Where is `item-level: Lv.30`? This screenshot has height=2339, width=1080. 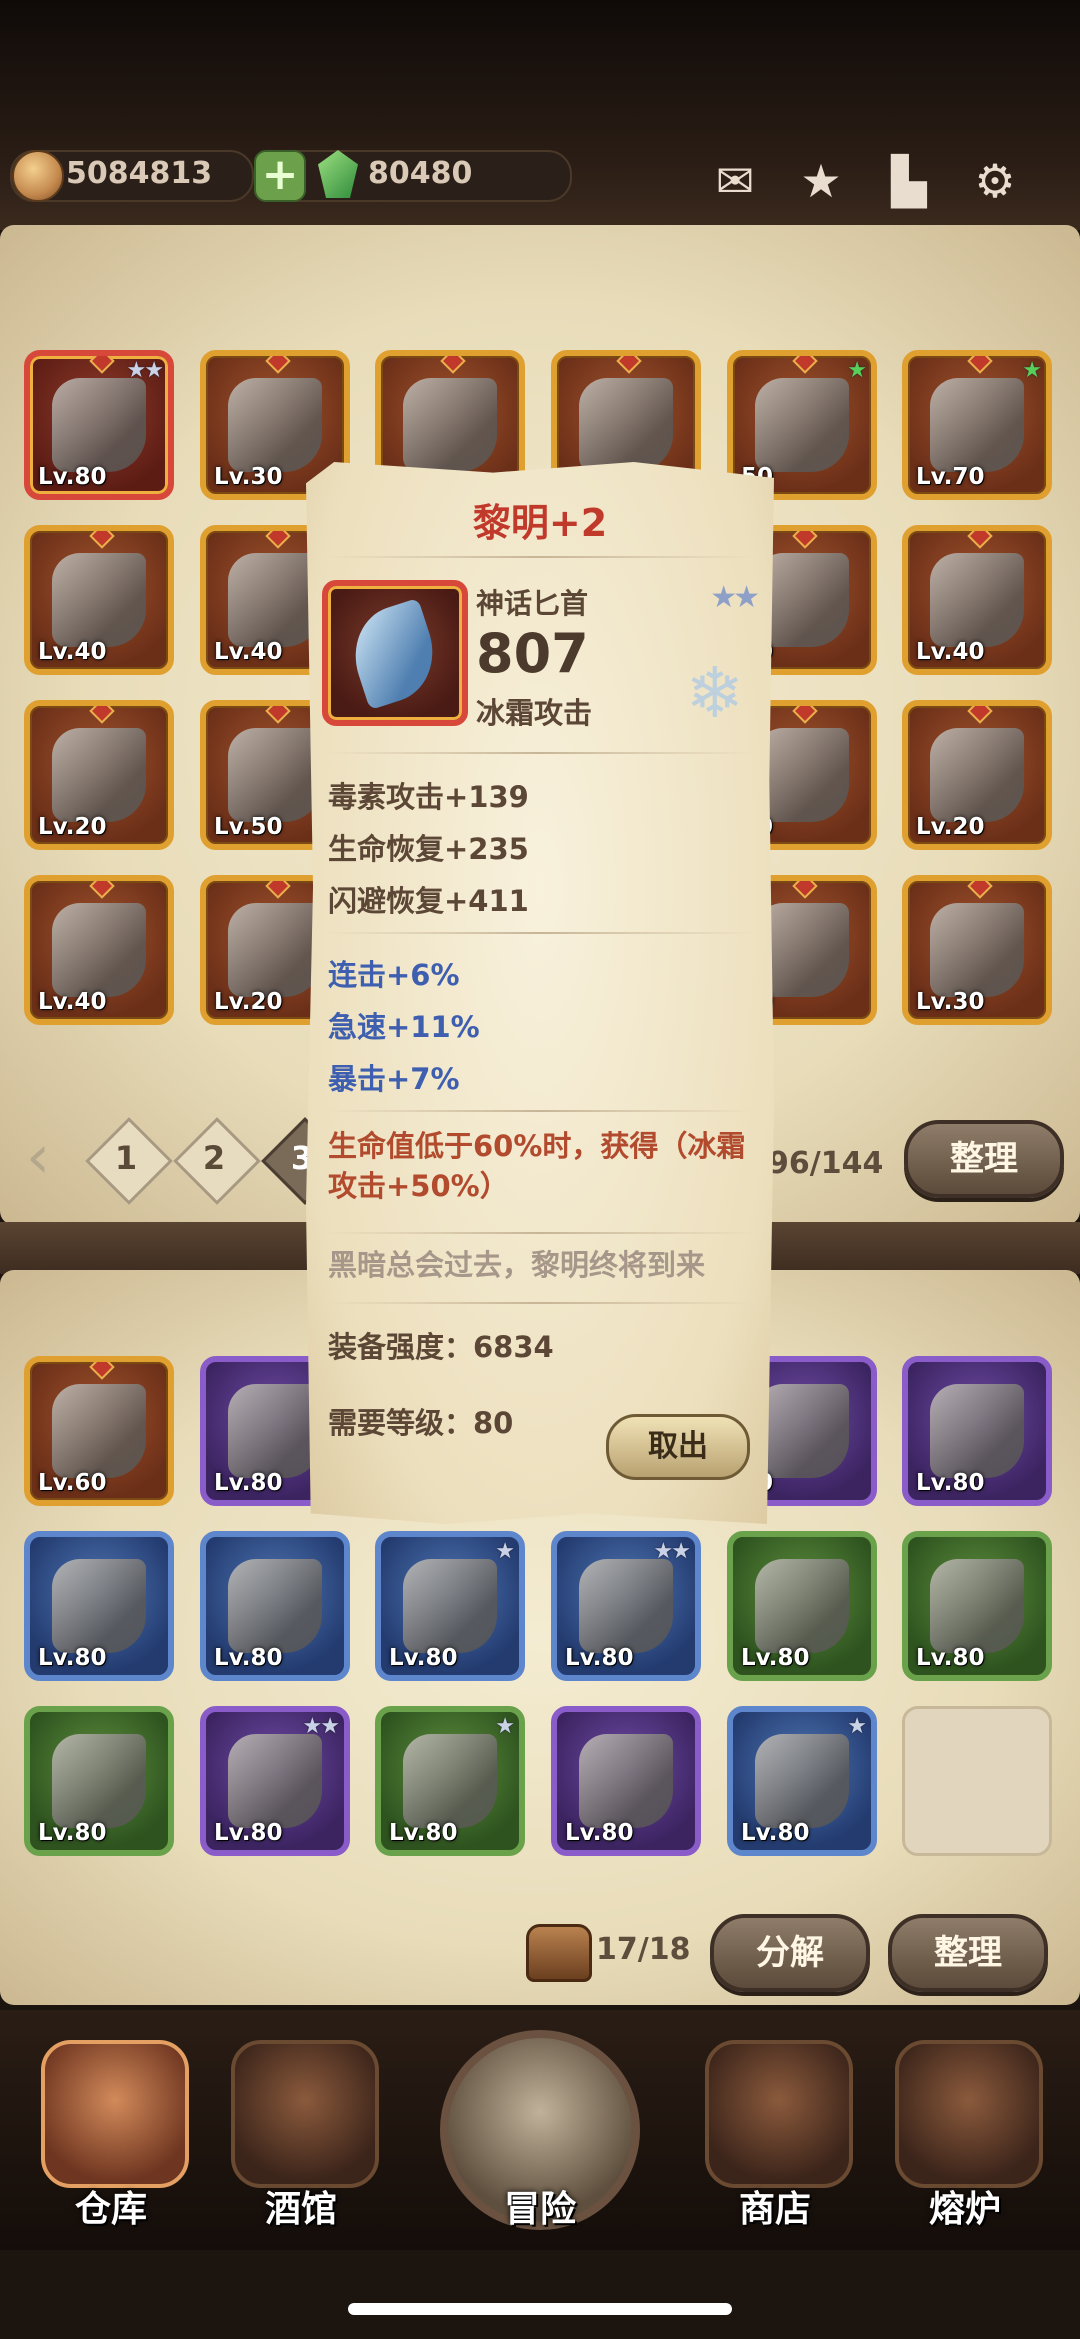
item-level: Lv.30 is located at coordinates (950, 1002).